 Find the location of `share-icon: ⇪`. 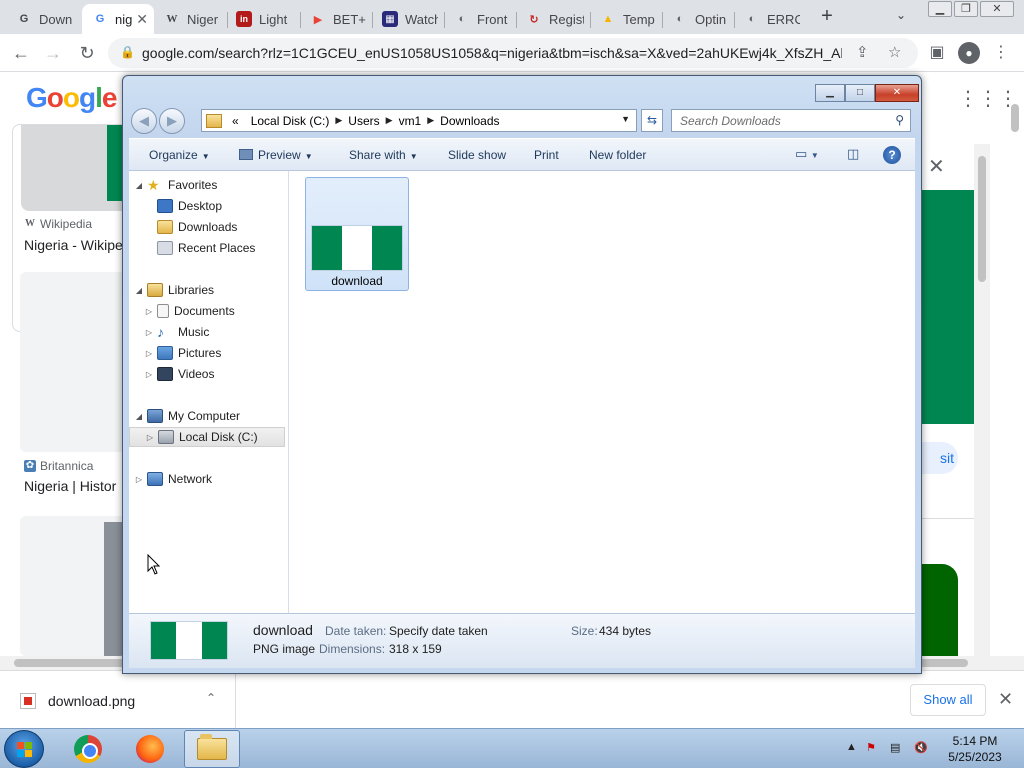

share-icon: ⇪ is located at coordinates (862, 52).